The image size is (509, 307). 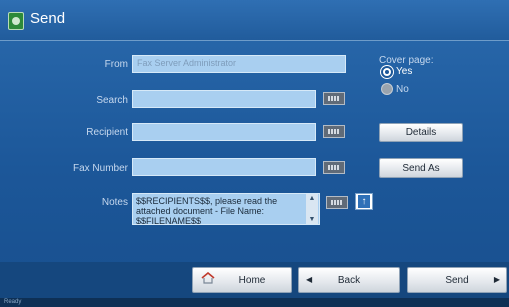 What do you see at coordinates (114, 202) in the screenshot?
I see `notes-label: Notes` at bounding box center [114, 202].